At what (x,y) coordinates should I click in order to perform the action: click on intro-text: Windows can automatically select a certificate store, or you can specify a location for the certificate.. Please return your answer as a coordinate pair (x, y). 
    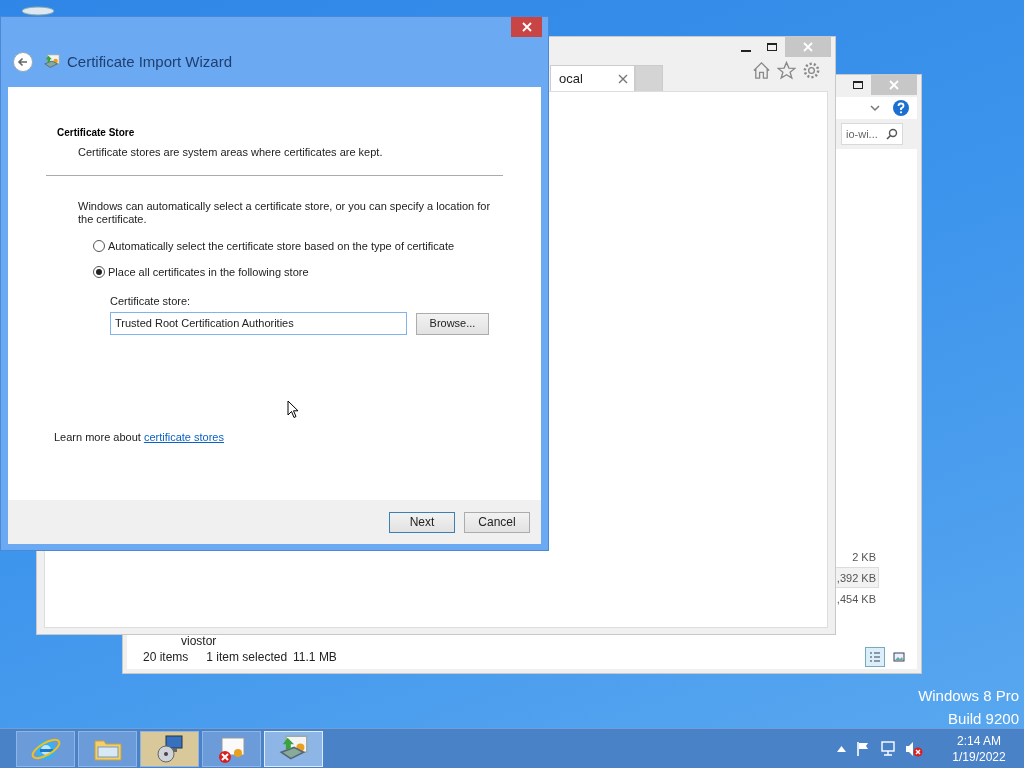
    Looking at the image, I should click on (285, 212).